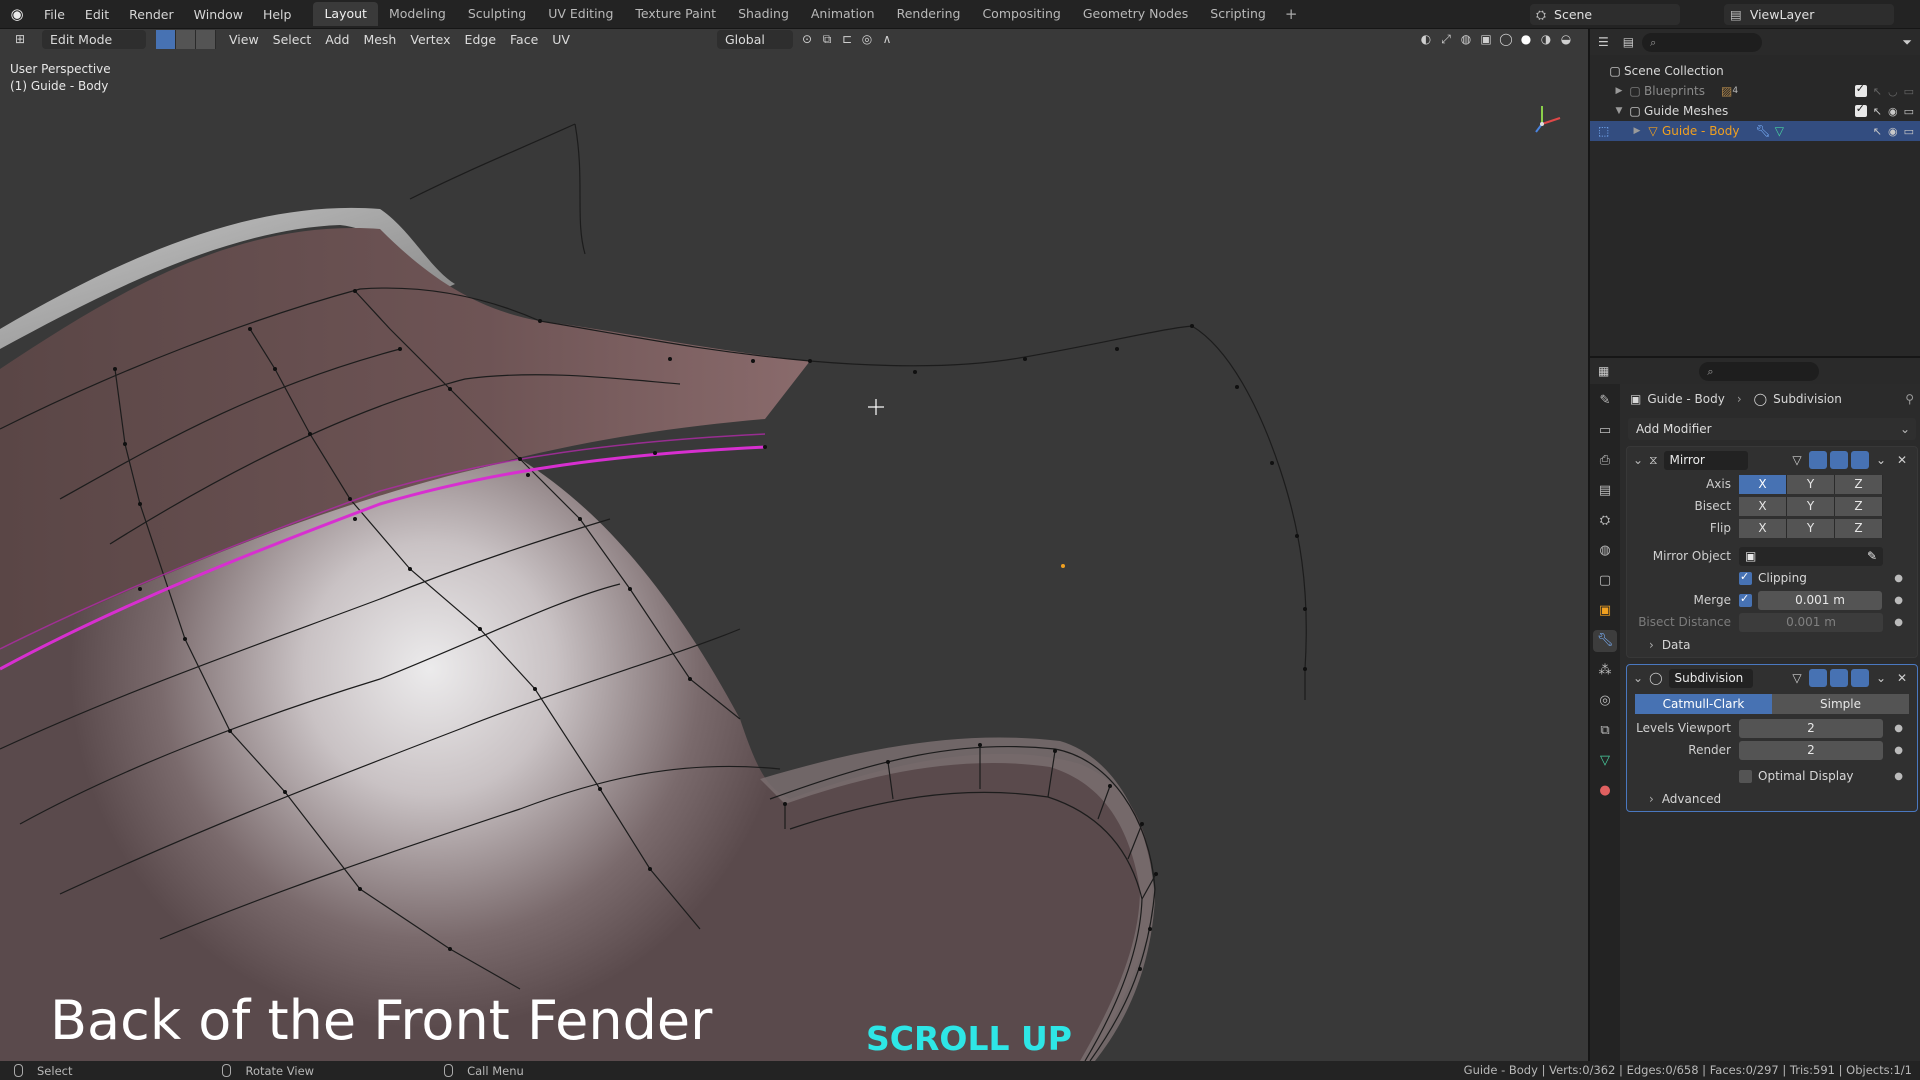 This screenshot has width=1920, height=1080. What do you see at coordinates (1763, 484) in the screenshot?
I see `axis-x-toggle: X` at bounding box center [1763, 484].